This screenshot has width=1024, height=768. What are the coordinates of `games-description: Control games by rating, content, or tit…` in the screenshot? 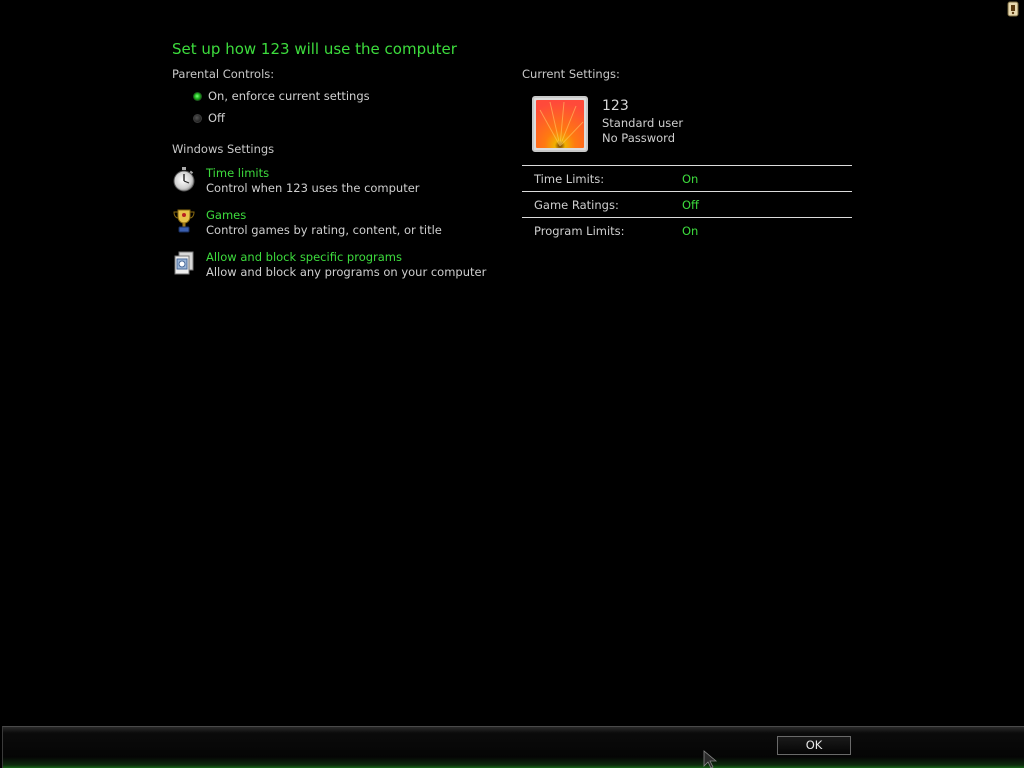 It's located at (324, 230).